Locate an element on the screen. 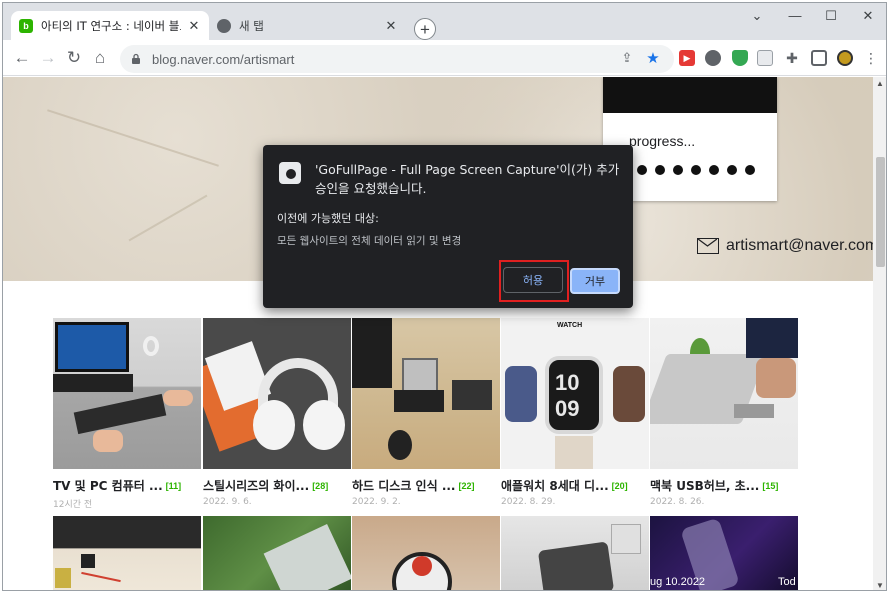 The height and width of the screenshot is (593, 890). scroll-up-icon: ▲ is located at coordinates (880, 83).